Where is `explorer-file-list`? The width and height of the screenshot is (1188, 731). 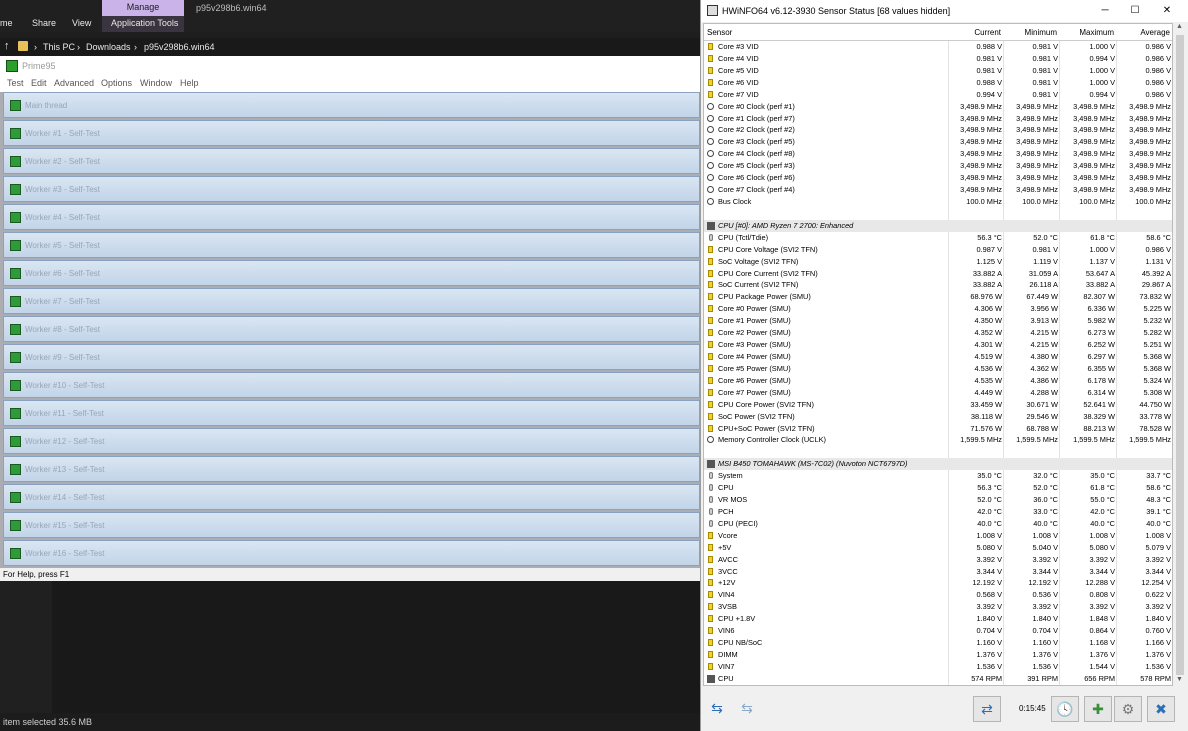
explorer-file-list is located at coordinates (350, 646).